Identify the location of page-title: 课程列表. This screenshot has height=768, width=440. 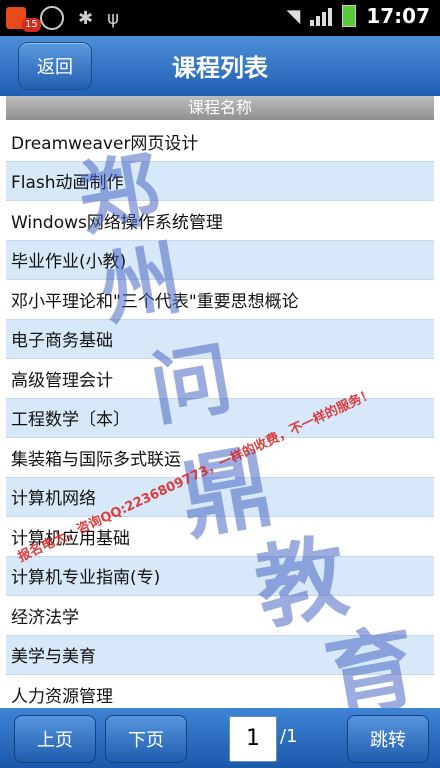
(220, 68).